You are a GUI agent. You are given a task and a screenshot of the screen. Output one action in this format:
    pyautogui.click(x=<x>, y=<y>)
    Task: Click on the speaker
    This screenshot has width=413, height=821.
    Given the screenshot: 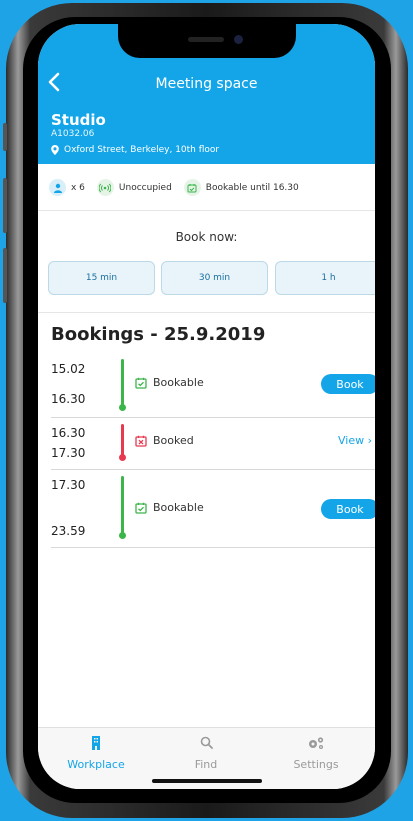 What is the action you would take?
    pyautogui.click(x=206, y=39)
    